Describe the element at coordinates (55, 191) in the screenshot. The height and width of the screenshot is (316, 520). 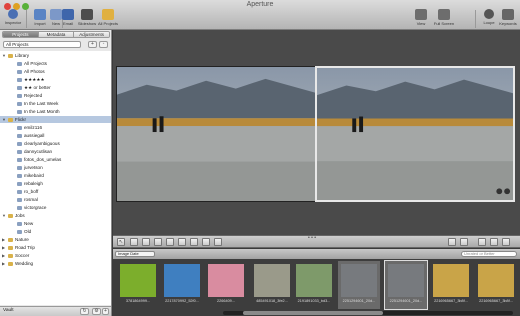
I see `sidebar-item: ro_boff` at that location.